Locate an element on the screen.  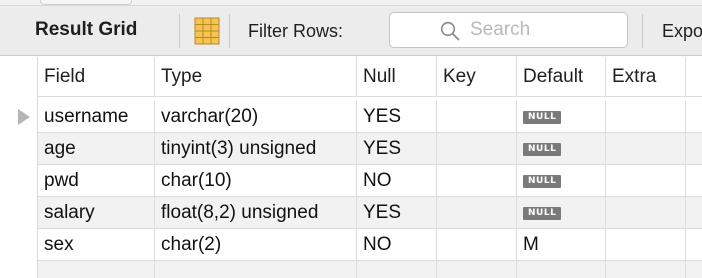
cell-type: float(8,2) unsigned is located at coordinates (256, 212).